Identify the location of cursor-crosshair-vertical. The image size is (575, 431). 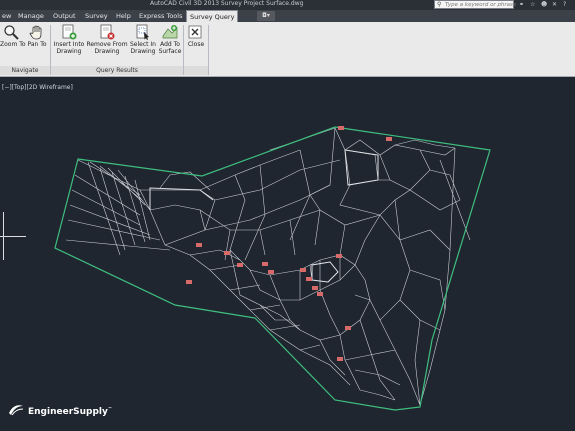
(3, 236).